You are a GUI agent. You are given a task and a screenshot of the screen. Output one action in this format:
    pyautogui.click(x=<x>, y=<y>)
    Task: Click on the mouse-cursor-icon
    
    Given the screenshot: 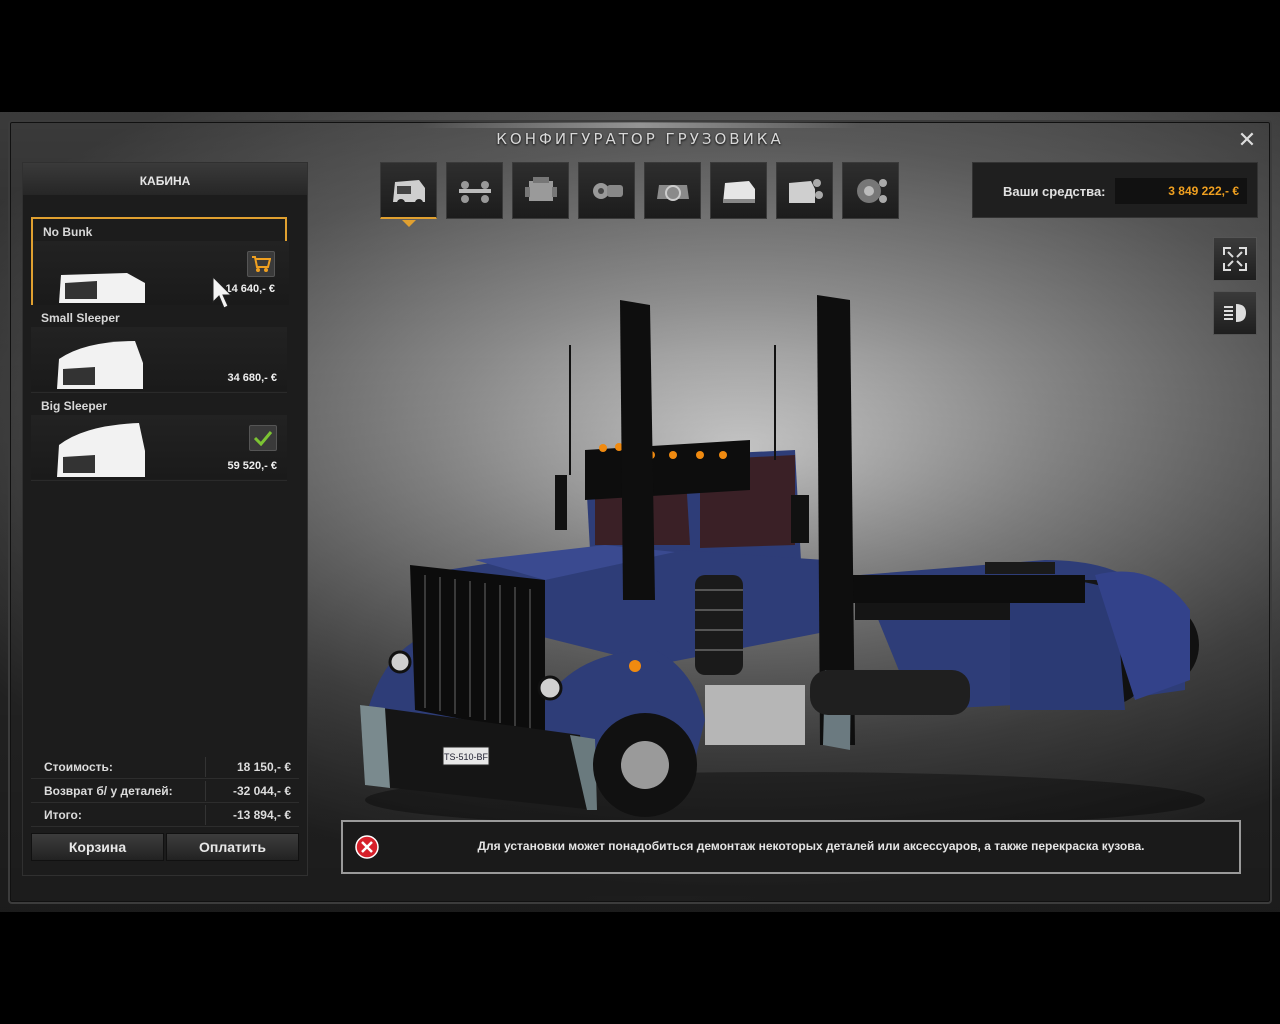 What is the action you would take?
    pyautogui.click(x=222, y=292)
    